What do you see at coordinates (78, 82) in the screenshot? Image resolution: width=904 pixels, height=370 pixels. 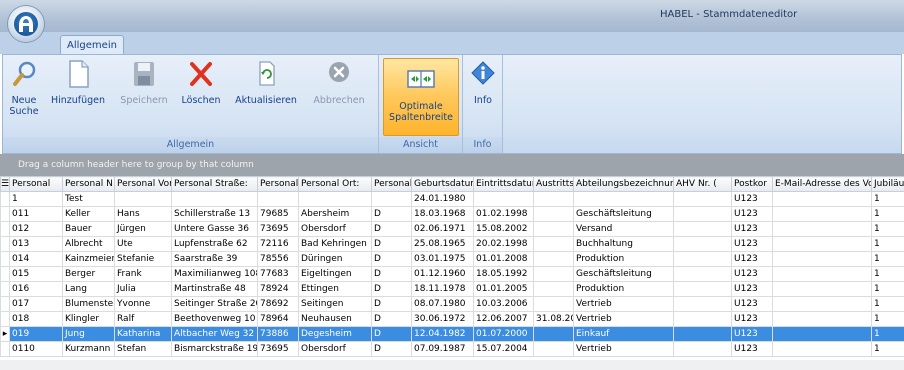 I see `add-button: Hinzufügen` at bounding box center [78, 82].